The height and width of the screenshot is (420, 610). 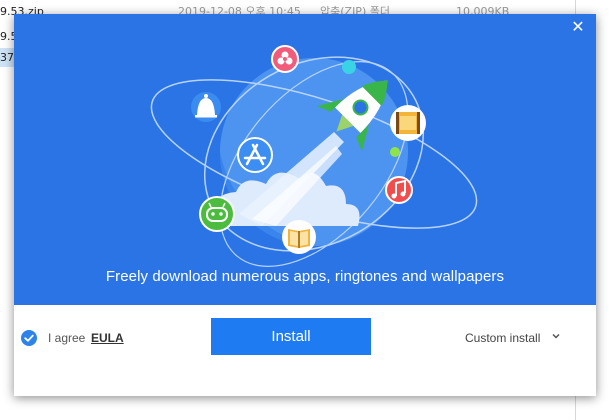 I want to click on eula-link: EULA, so click(x=107, y=338).